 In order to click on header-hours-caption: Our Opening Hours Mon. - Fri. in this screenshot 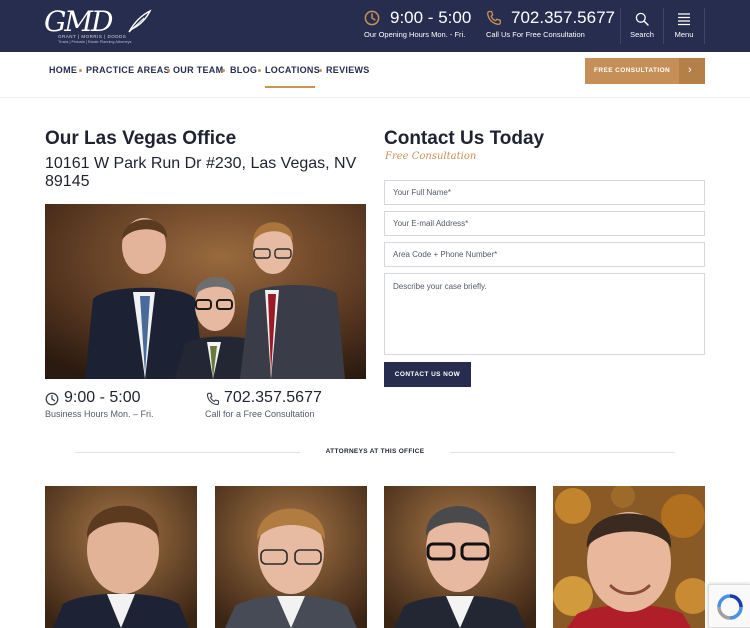, I will do `click(415, 34)`.